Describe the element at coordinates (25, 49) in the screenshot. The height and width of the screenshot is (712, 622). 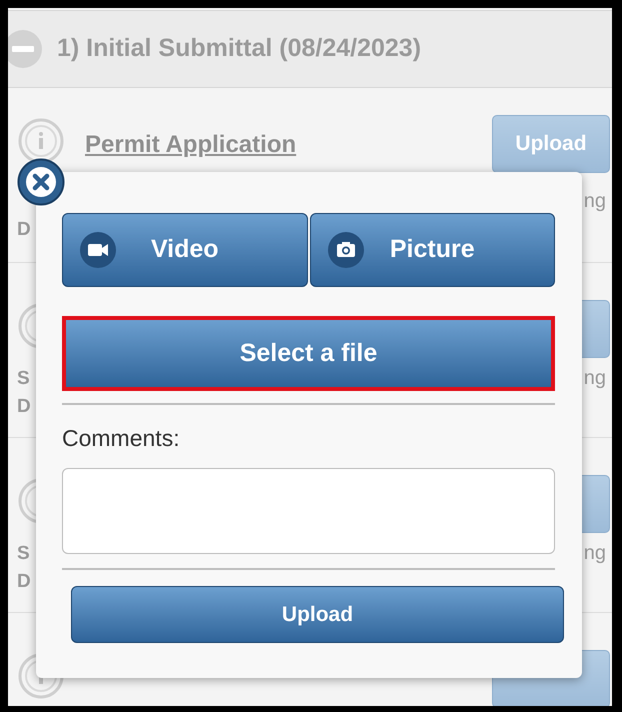
I see `collapse-icon` at that location.